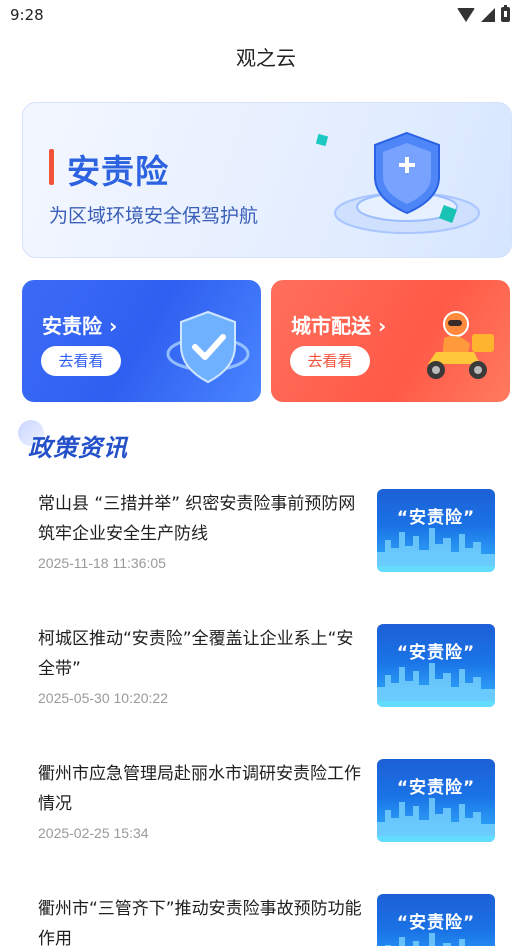 The width and height of the screenshot is (532, 946). Describe the element at coordinates (118, 171) in the screenshot. I see `hero-title: 安责险` at that location.